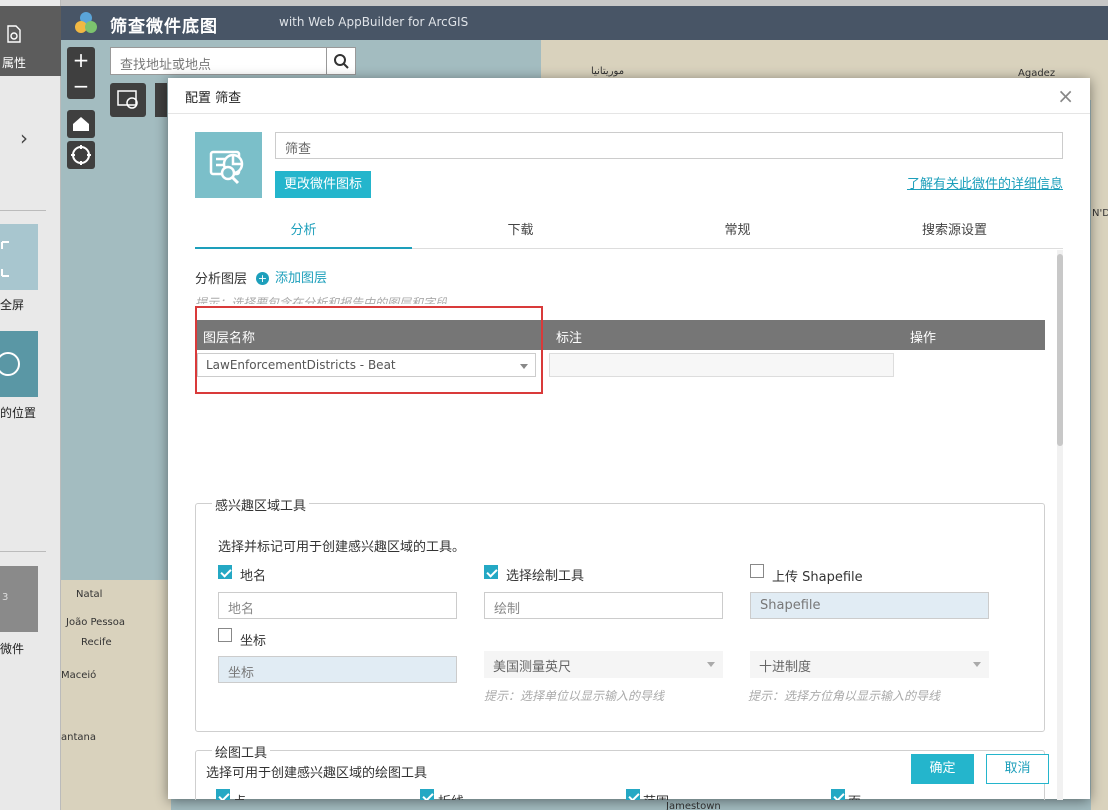 The height and width of the screenshot is (810, 1108). I want to click on polyline-checkbox, so click(427, 794).